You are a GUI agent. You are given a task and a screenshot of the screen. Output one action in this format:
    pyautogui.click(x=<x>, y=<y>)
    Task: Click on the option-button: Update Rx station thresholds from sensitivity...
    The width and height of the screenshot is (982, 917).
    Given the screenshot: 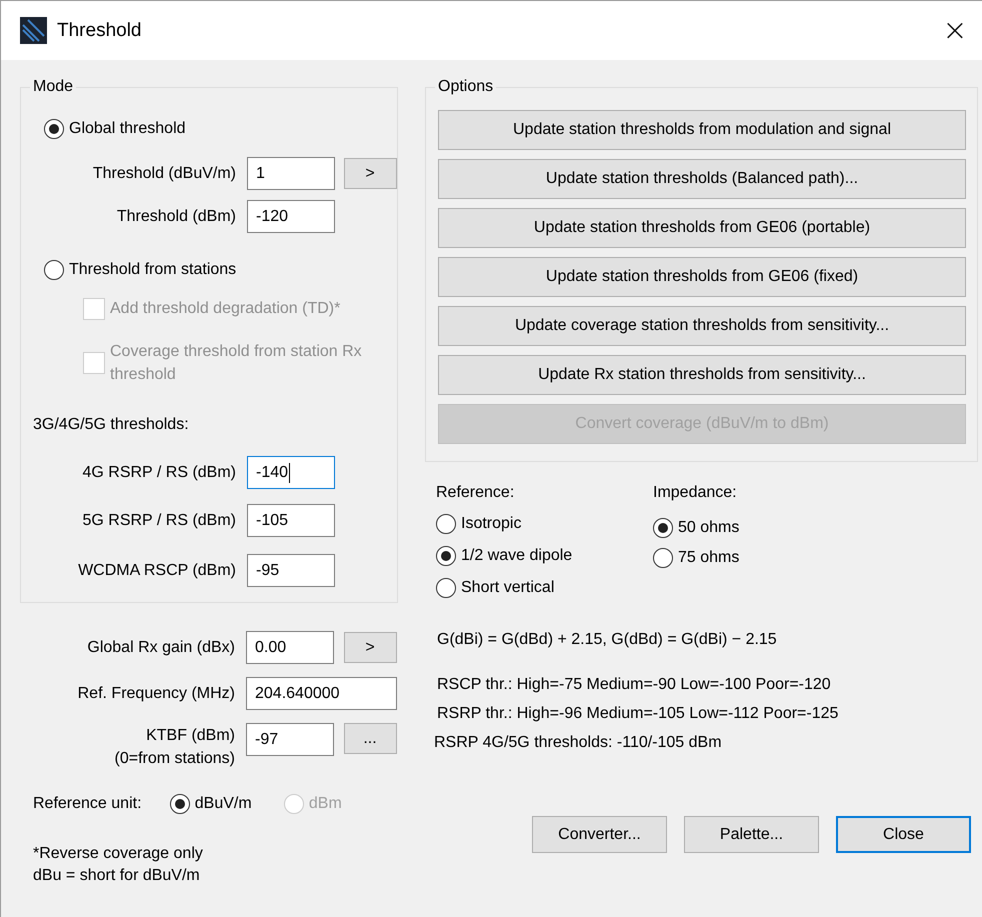 What is the action you would take?
    pyautogui.click(x=702, y=375)
    